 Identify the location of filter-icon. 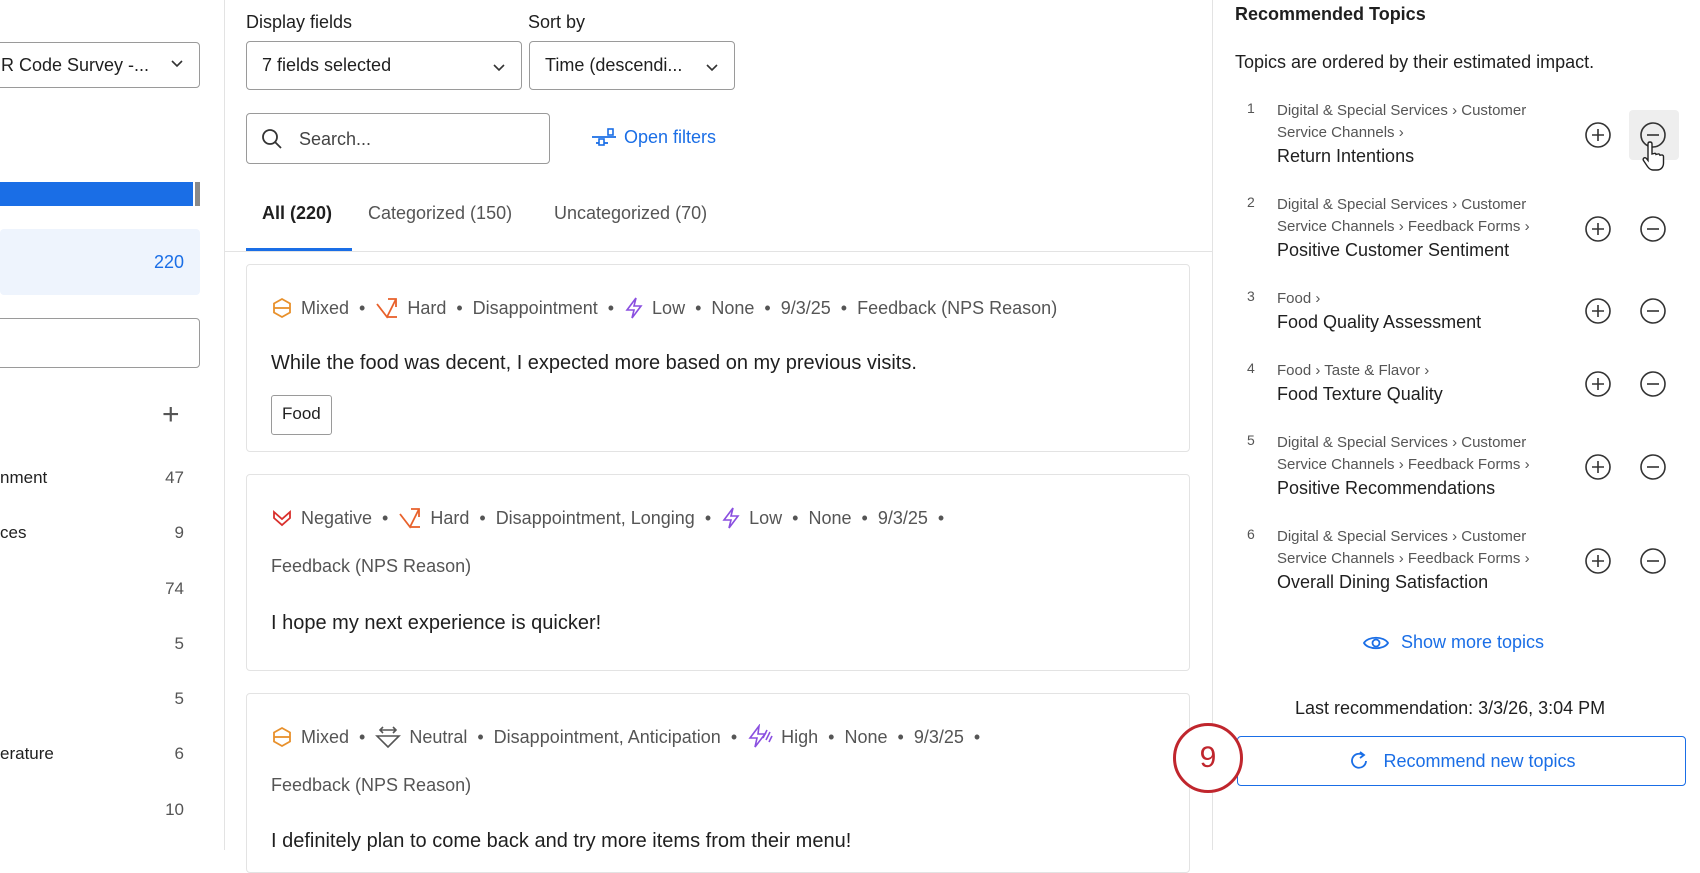
(604, 137).